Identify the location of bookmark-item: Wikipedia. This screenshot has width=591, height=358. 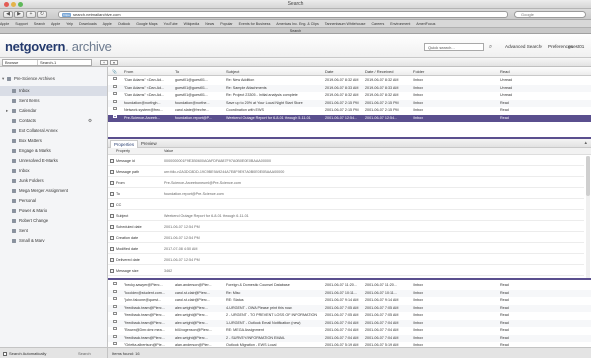
(192, 24).